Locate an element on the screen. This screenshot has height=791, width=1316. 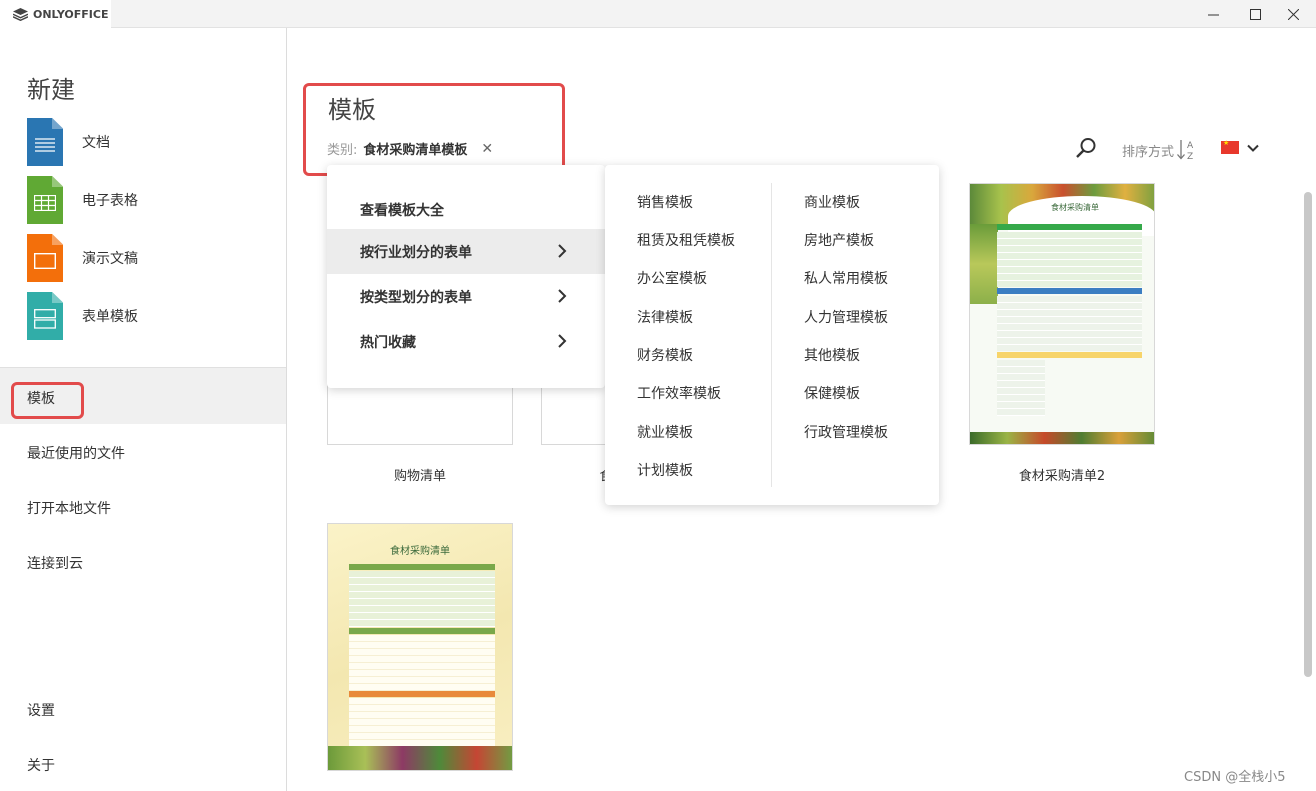
create-presentation-button: 演示文稿 is located at coordinates (82, 258).